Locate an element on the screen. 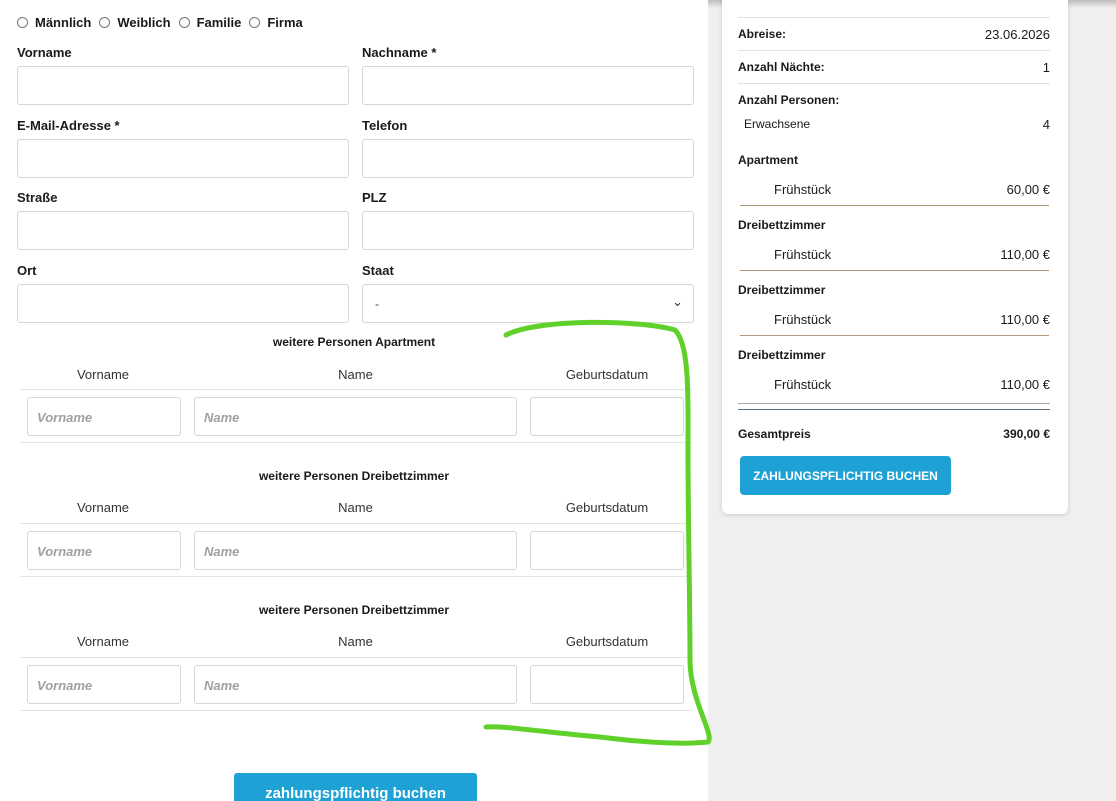 The width and height of the screenshot is (1116, 801). last-name-input is located at coordinates (528, 85).